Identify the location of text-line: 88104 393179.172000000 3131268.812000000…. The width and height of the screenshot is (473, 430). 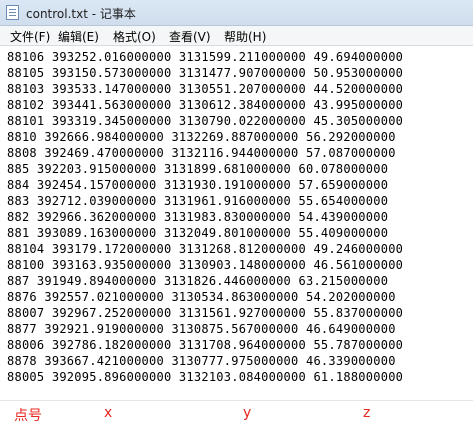
(205, 249).